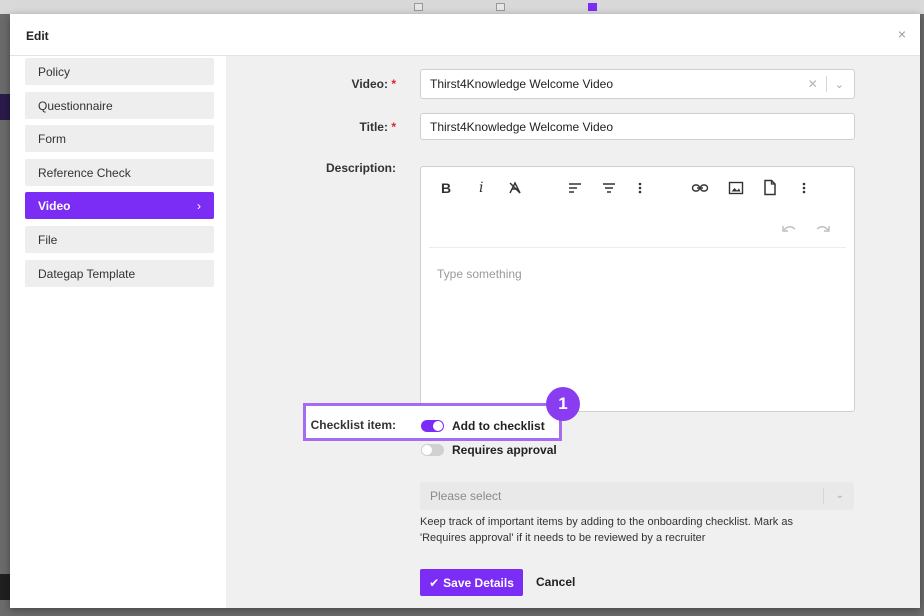  I want to click on add-to-checklist-toggle, so click(432, 426).